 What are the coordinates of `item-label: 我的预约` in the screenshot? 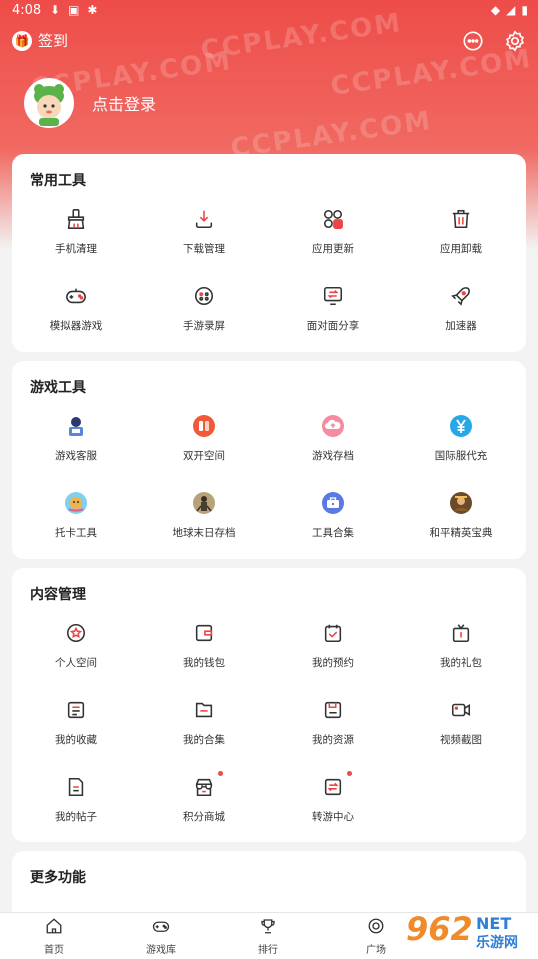 It's located at (333, 663).